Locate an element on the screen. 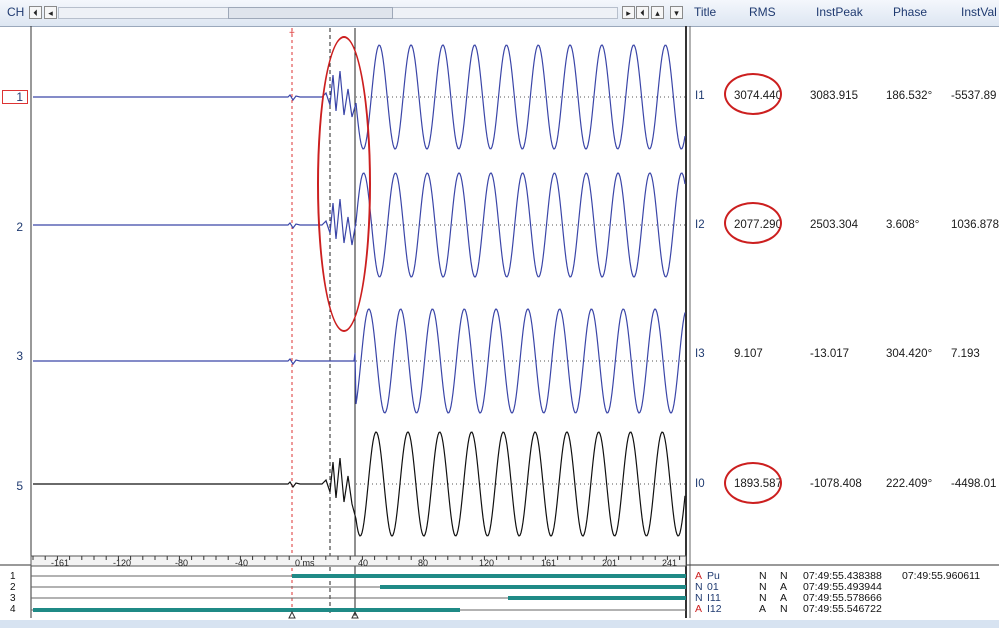 Image resolution: width=999 pixels, height=628 pixels. trigger-marker: + is located at coordinates (292, 33).